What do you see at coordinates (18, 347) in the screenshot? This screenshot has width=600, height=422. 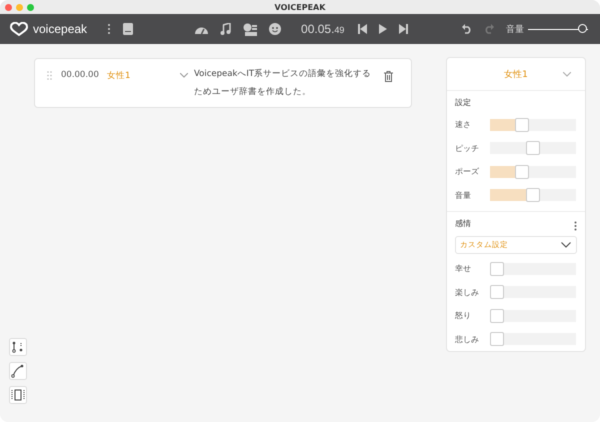 I see `pitch-points-icon` at bounding box center [18, 347].